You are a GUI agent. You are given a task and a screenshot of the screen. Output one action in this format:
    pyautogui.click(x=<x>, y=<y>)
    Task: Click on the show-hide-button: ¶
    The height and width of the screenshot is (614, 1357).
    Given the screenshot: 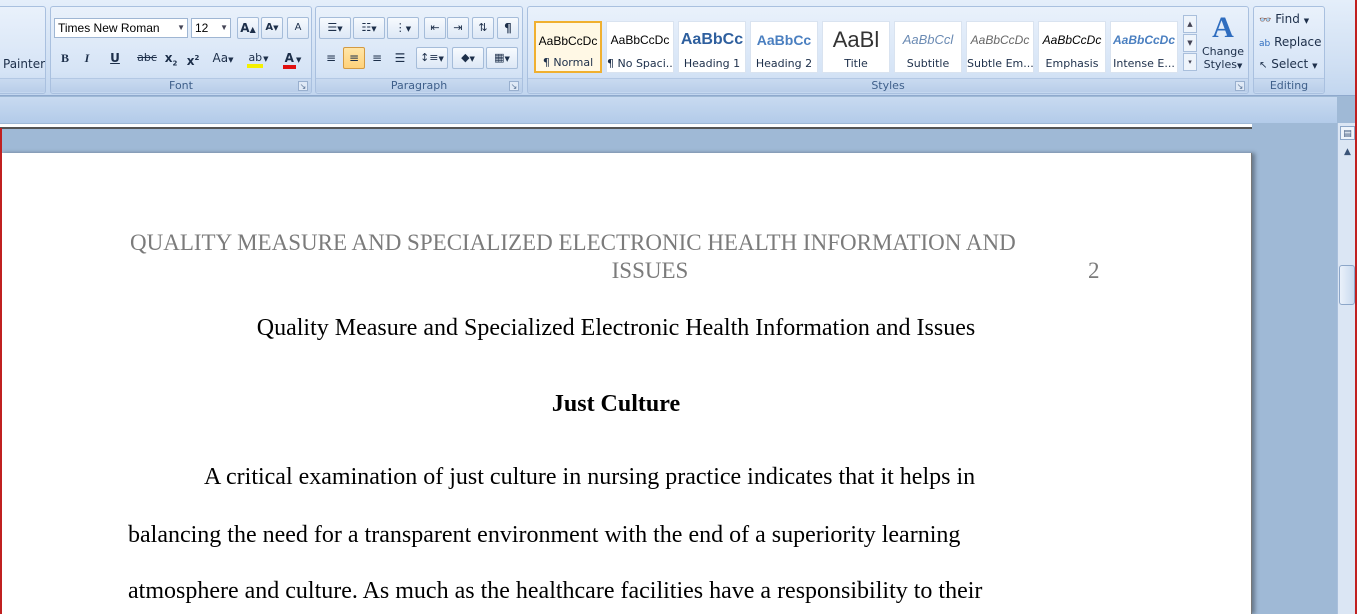 What is the action you would take?
    pyautogui.click(x=508, y=28)
    